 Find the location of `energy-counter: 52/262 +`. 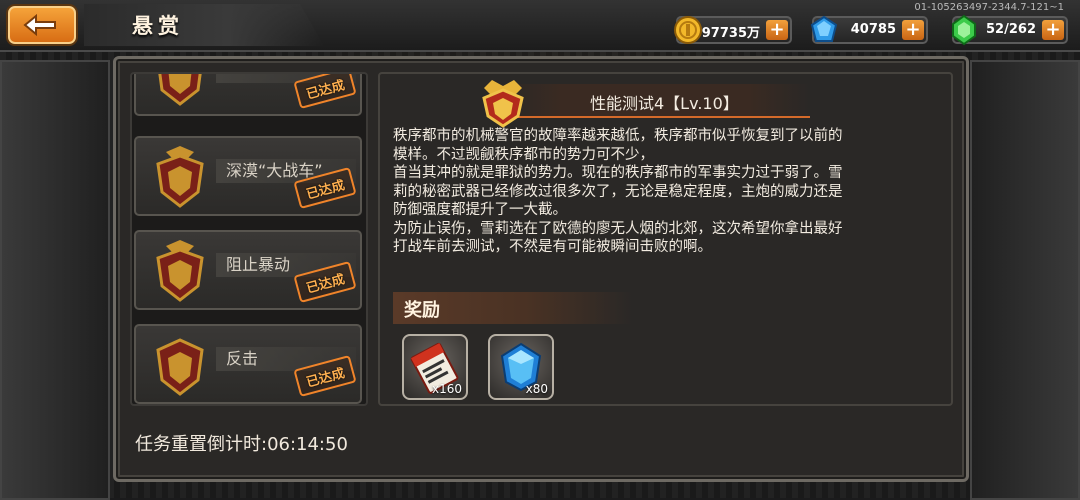

energy-counter: 52/262 + is located at coordinates (1010, 30).